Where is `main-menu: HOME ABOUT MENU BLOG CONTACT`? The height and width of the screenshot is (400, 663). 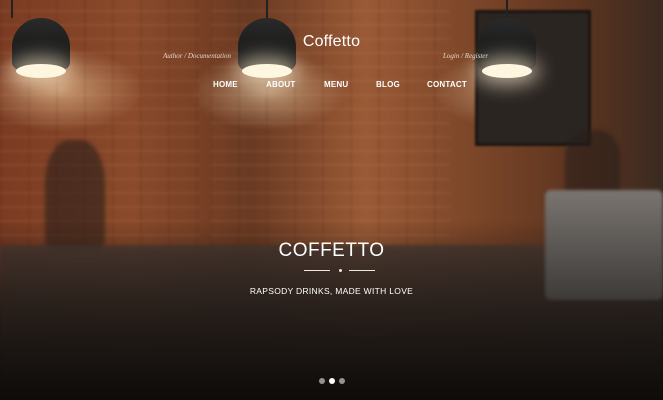
main-menu: HOME ABOUT MENU BLOG CONTACT is located at coordinates (331, 87).